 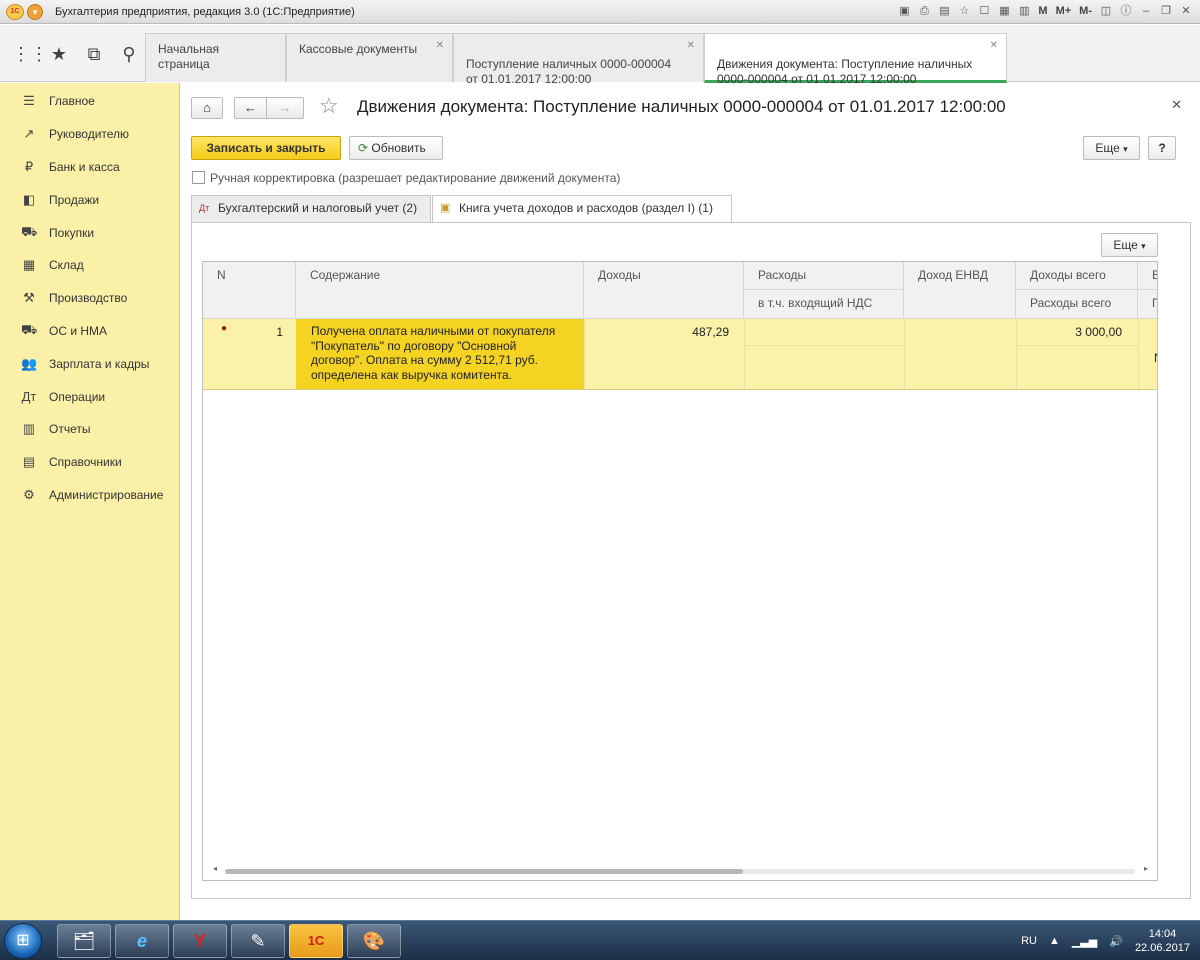 What do you see at coordinates (1116, 941) in the screenshot?
I see `volume-icon: 🔊` at bounding box center [1116, 941].